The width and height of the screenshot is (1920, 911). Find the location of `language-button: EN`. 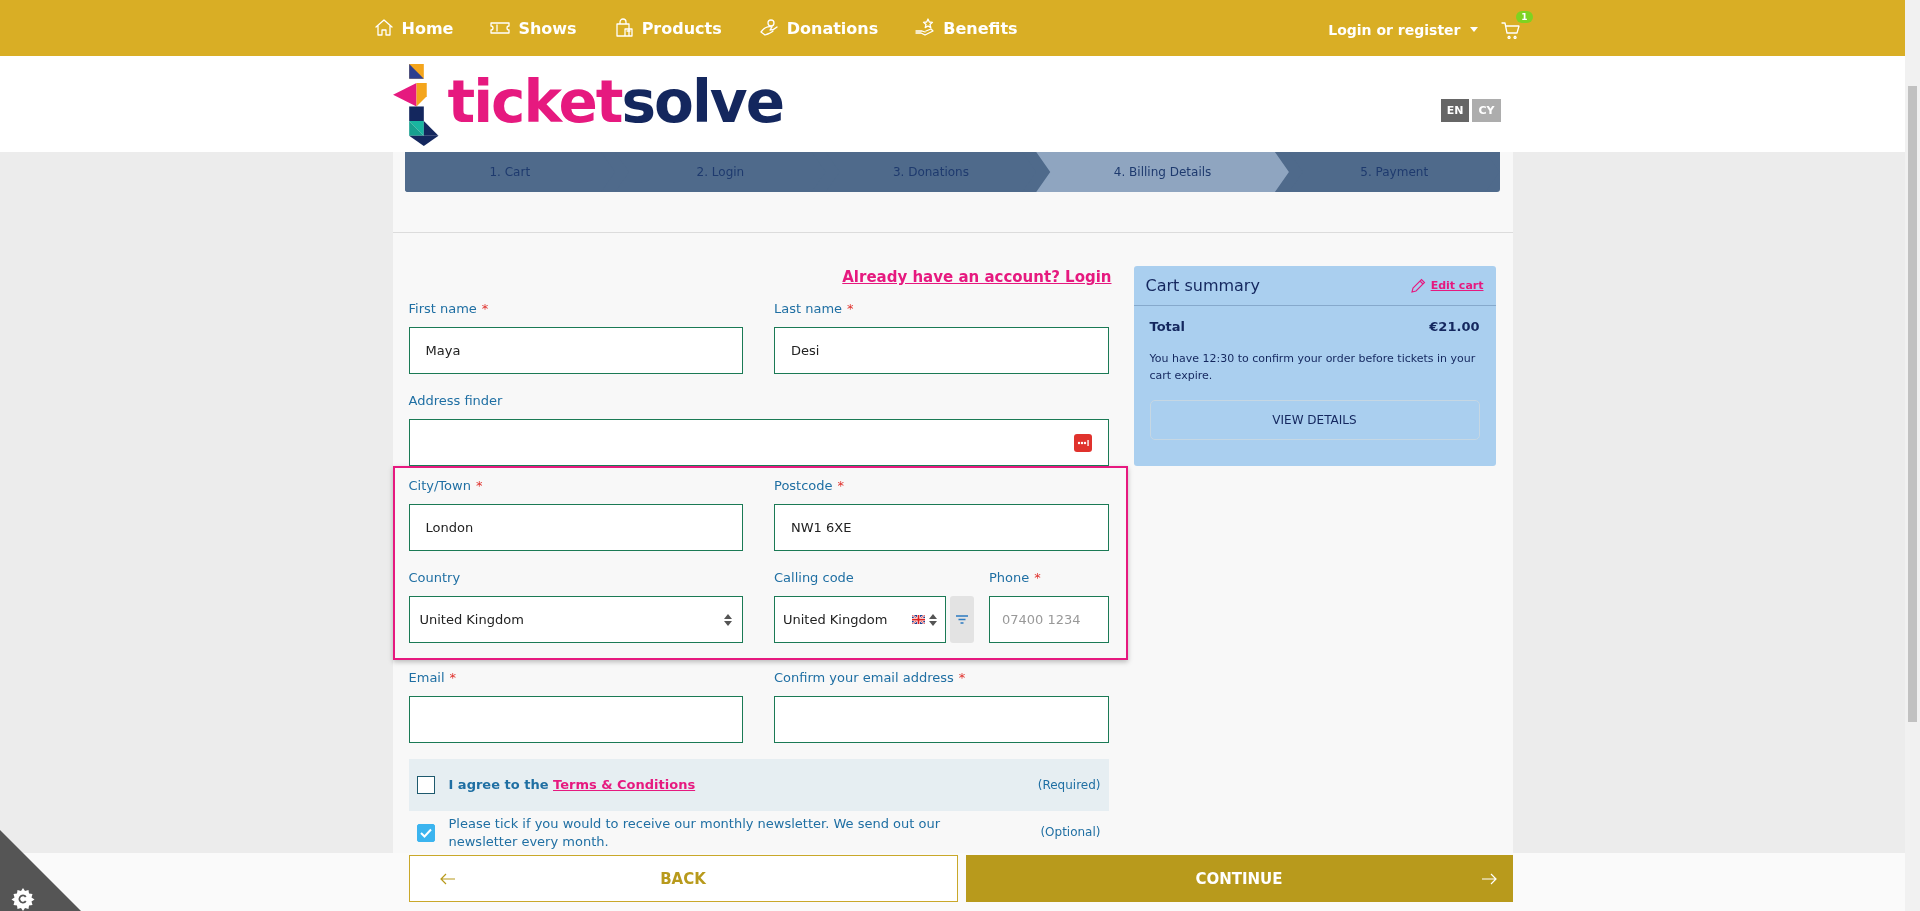

language-button: EN is located at coordinates (1455, 110).